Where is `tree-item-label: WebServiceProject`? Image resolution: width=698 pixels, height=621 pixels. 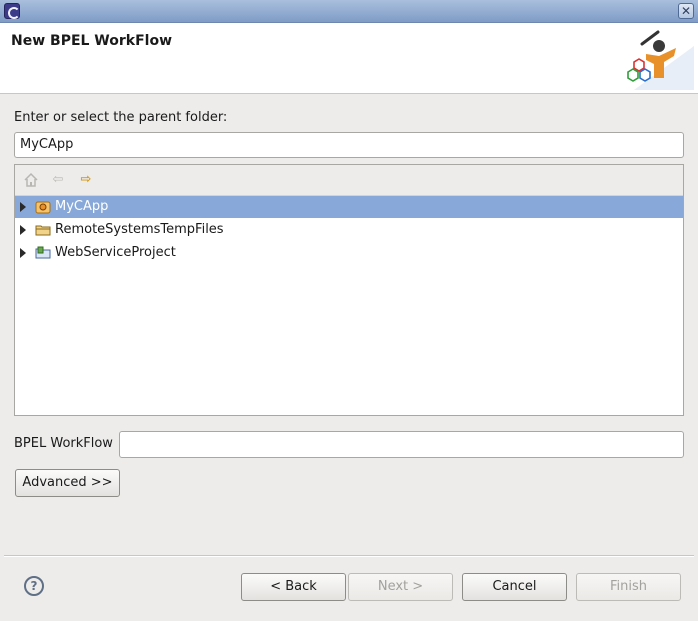 tree-item-label: WebServiceProject is located at coordinates (115, 252).